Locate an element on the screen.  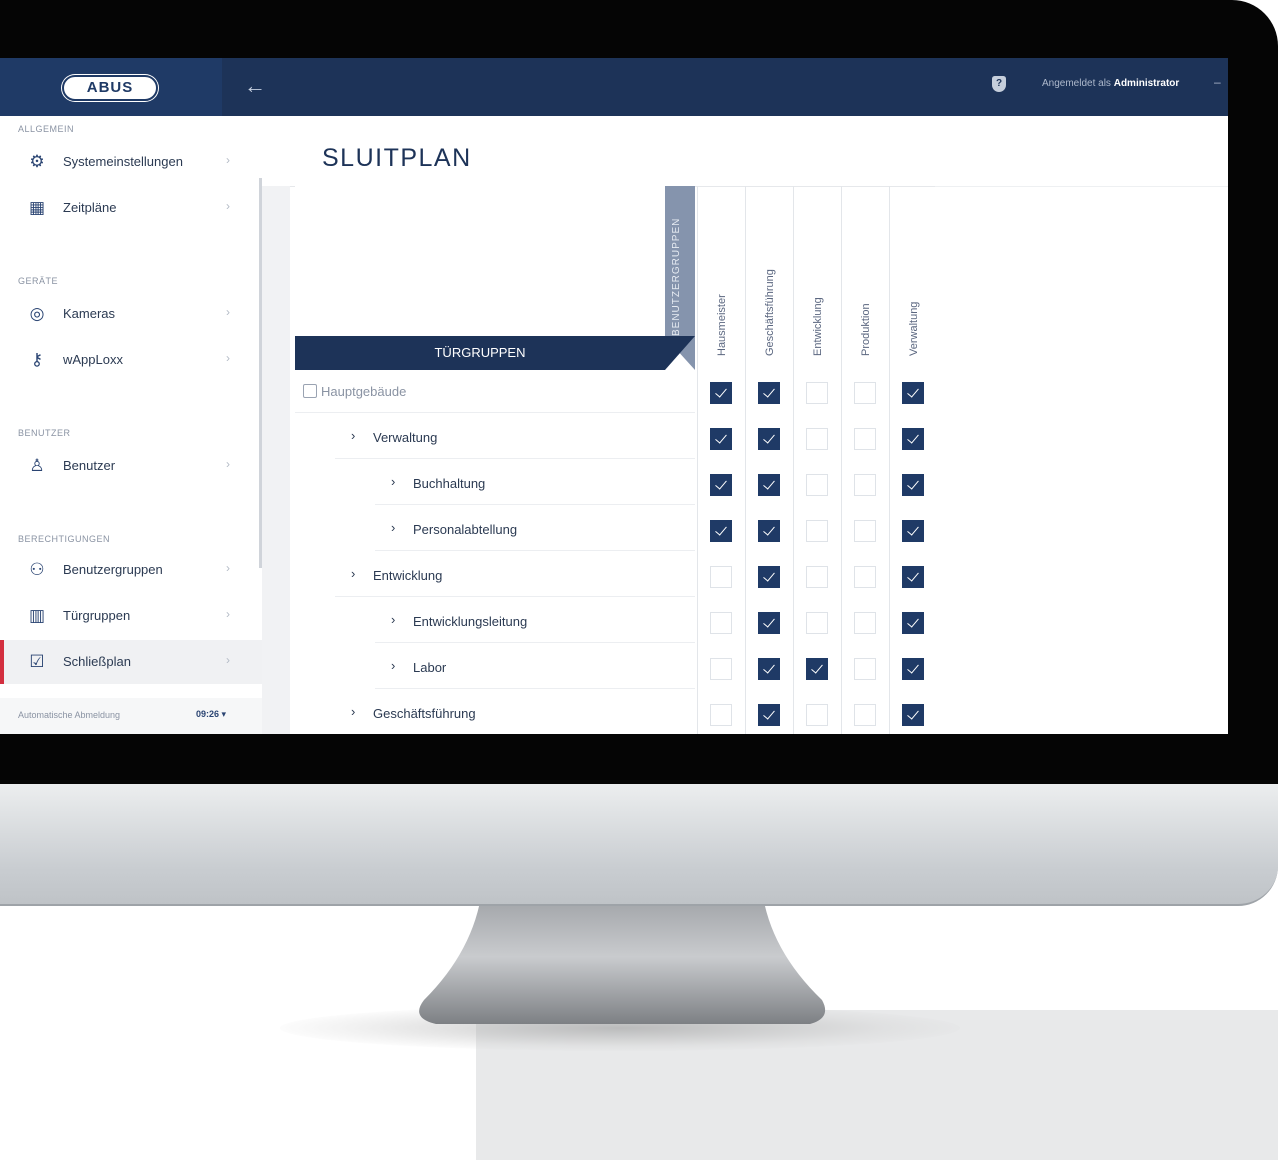
key-icon: ⚷ is located at coordinates (37, 359).